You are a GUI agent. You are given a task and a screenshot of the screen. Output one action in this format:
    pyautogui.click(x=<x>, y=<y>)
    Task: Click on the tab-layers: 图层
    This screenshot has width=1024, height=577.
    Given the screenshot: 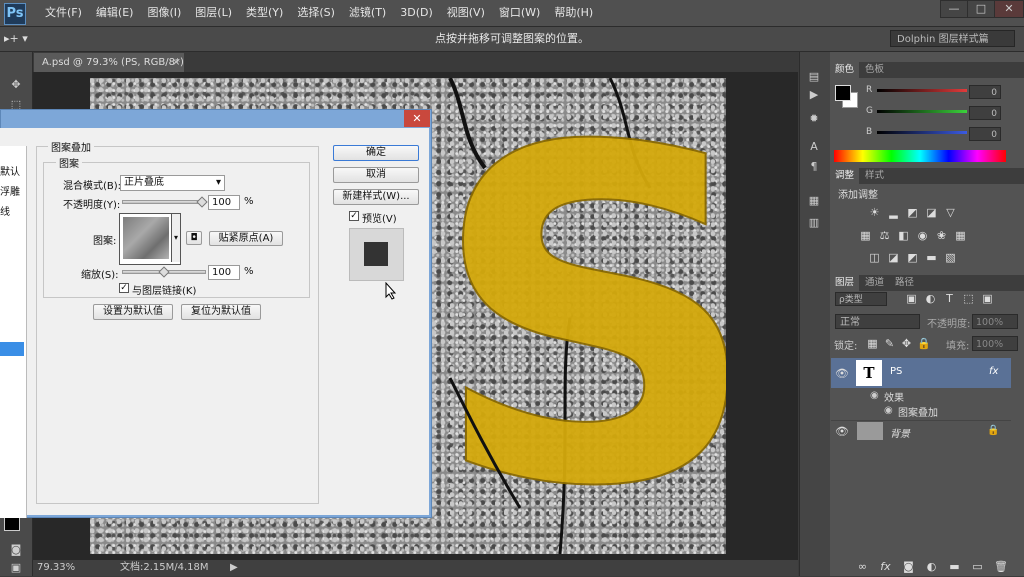 What is the action you would take?
    pyautogui.click(x=845, y=283)
    